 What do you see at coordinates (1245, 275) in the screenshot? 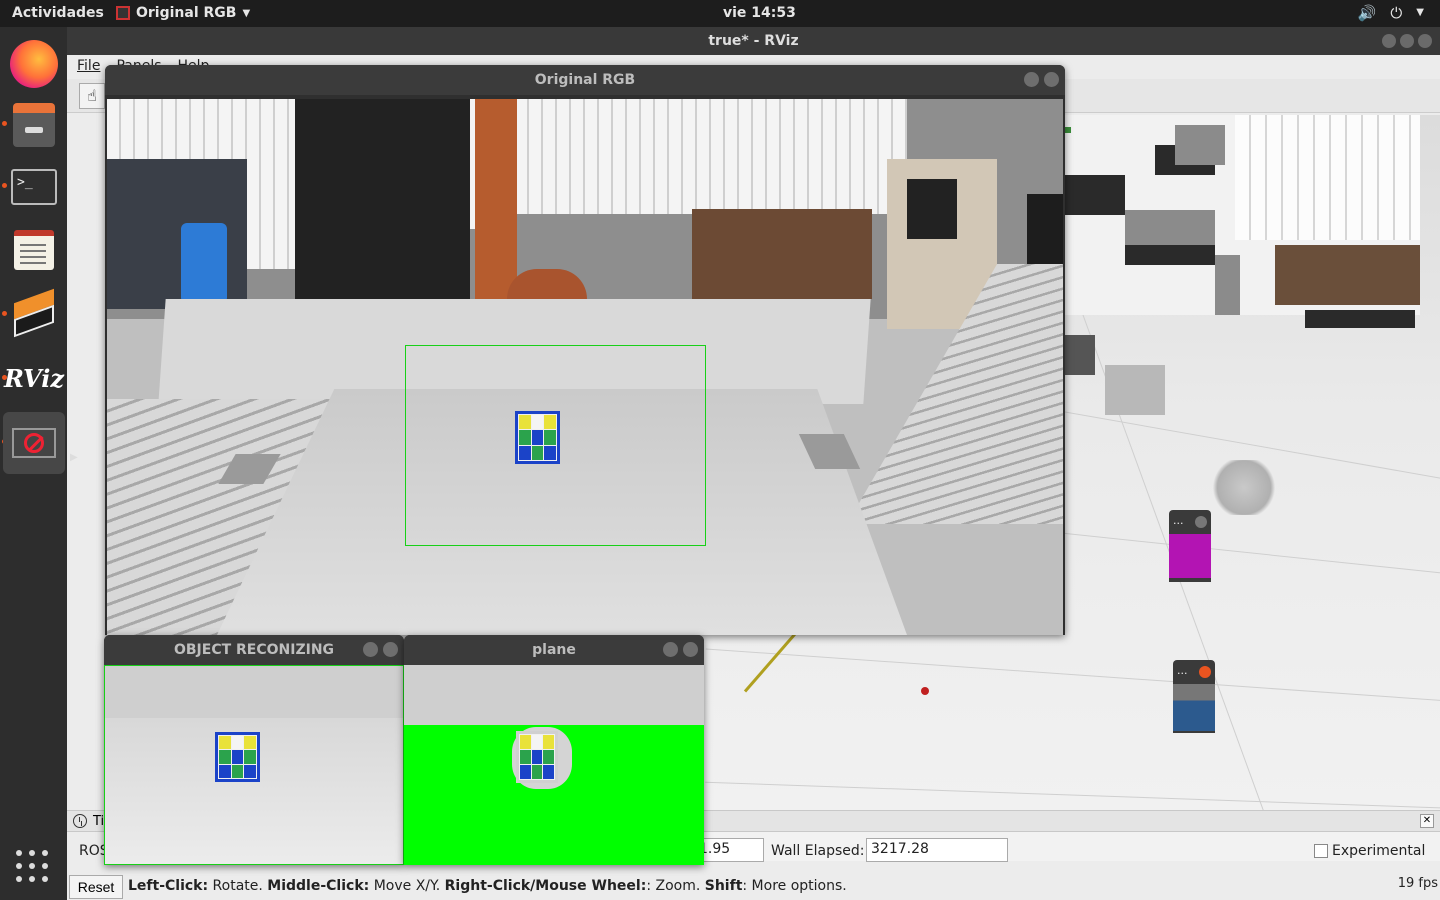
I see `point-cloud` at bounding box center [1245, 275].